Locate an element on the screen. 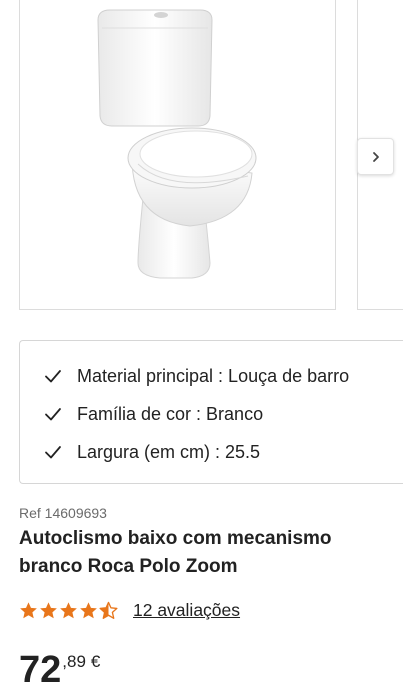 This screenshot has height=698, width=403. feature-item: Largura (em cm) : 25.5 is located at coordinates (211, 452).